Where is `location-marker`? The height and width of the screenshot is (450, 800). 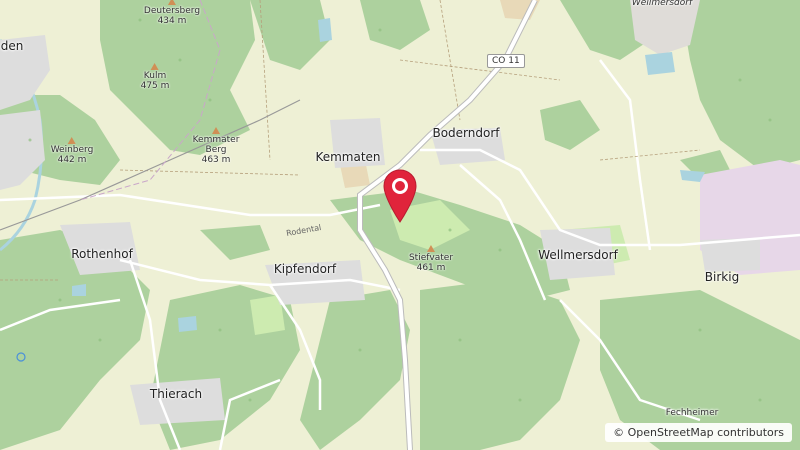
location-marker is located at coordinates (400, 197).